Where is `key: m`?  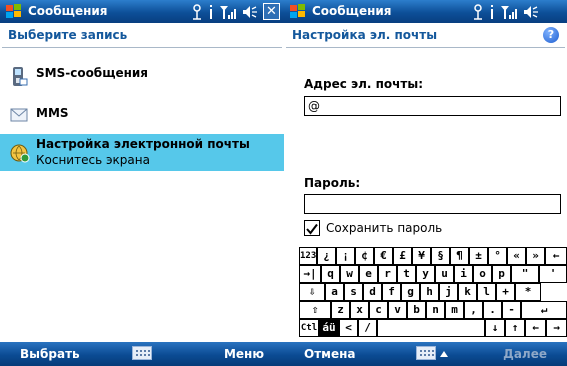
key: m is located at coordinates (454, 310).